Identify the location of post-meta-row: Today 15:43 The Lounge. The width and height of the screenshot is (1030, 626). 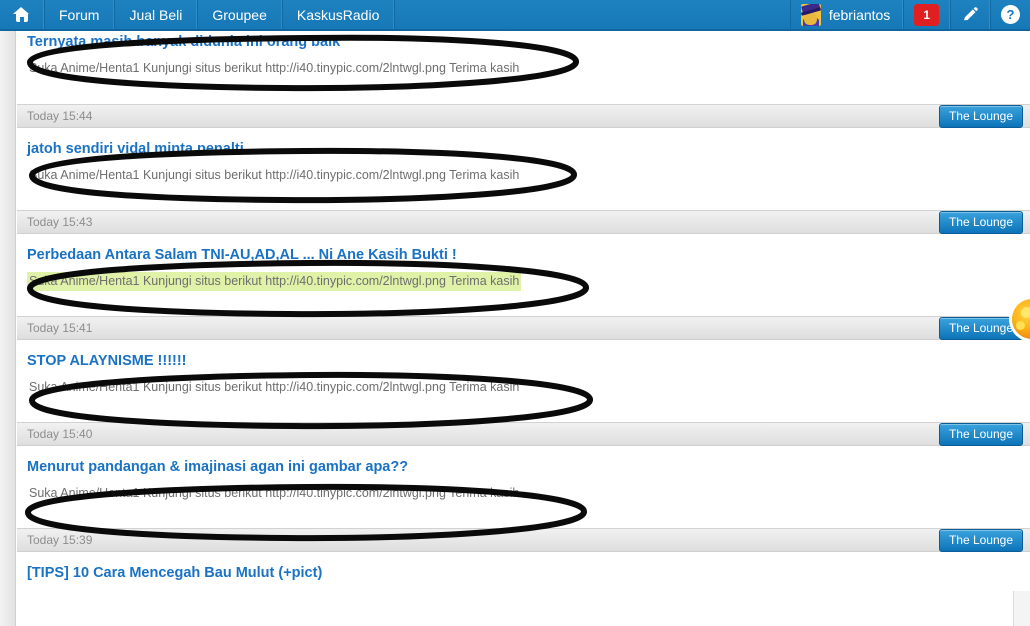
(523, 222).